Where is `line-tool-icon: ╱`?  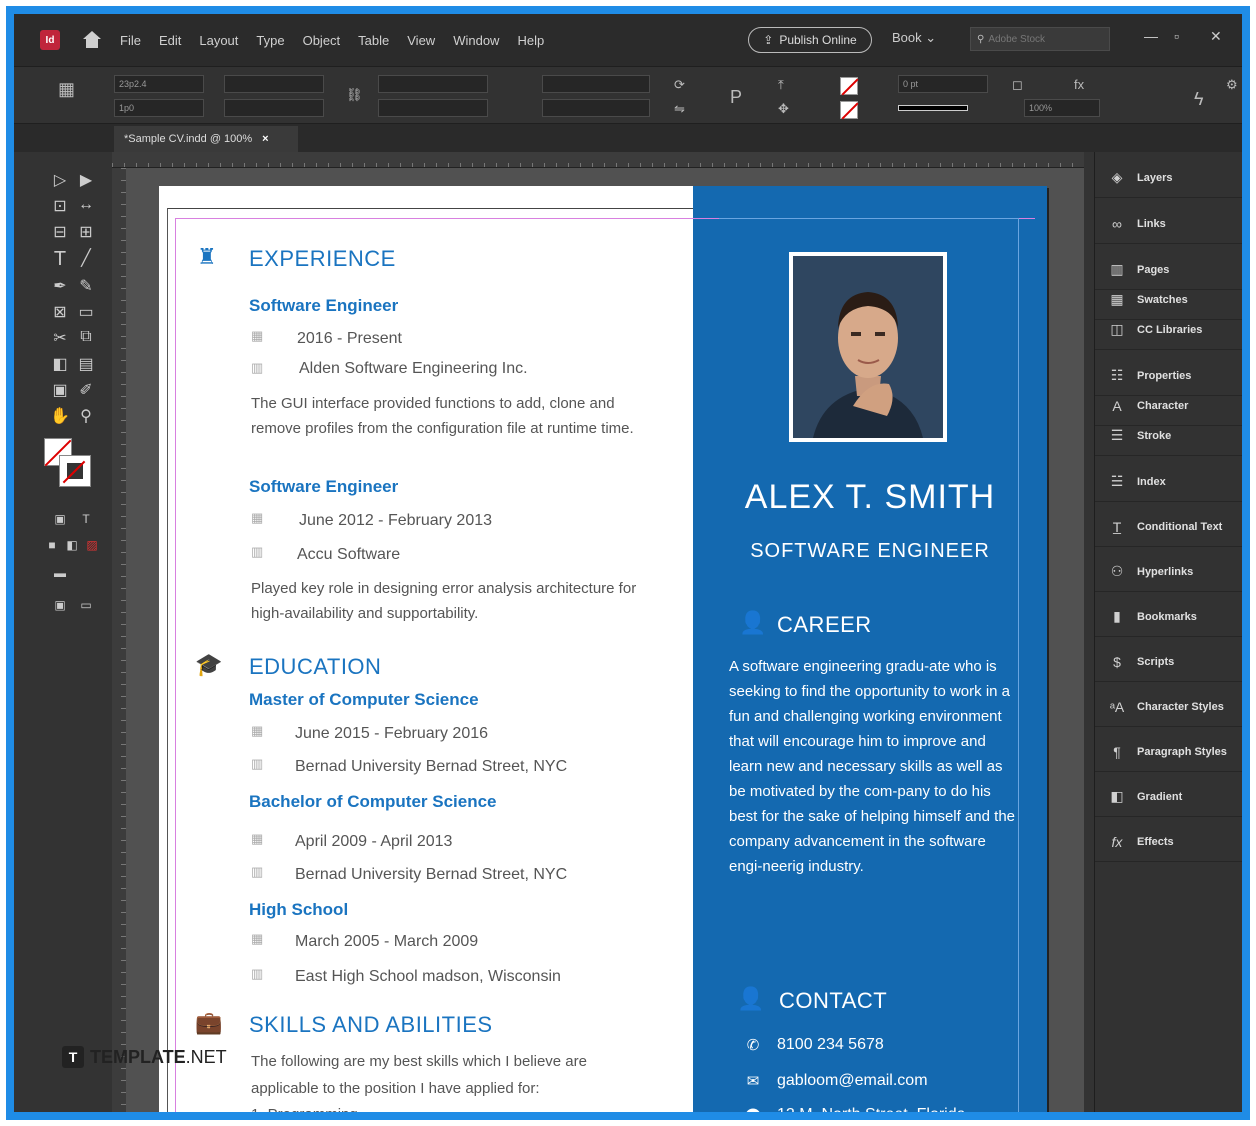 line-tool-icon: ╱ is located at coordinates (86, 258).